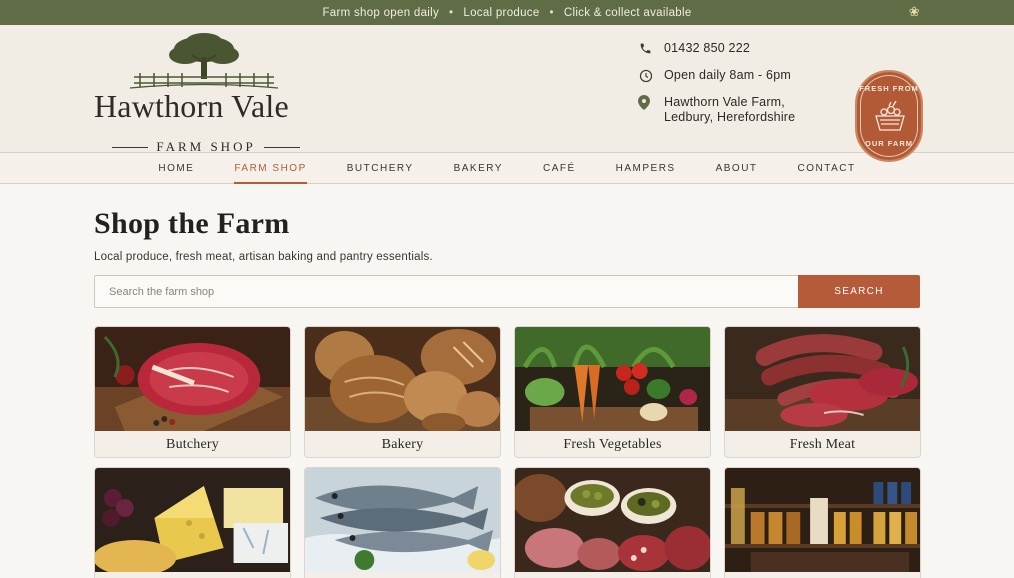  I want to click on nav-home: HOME, so click(176, 168).